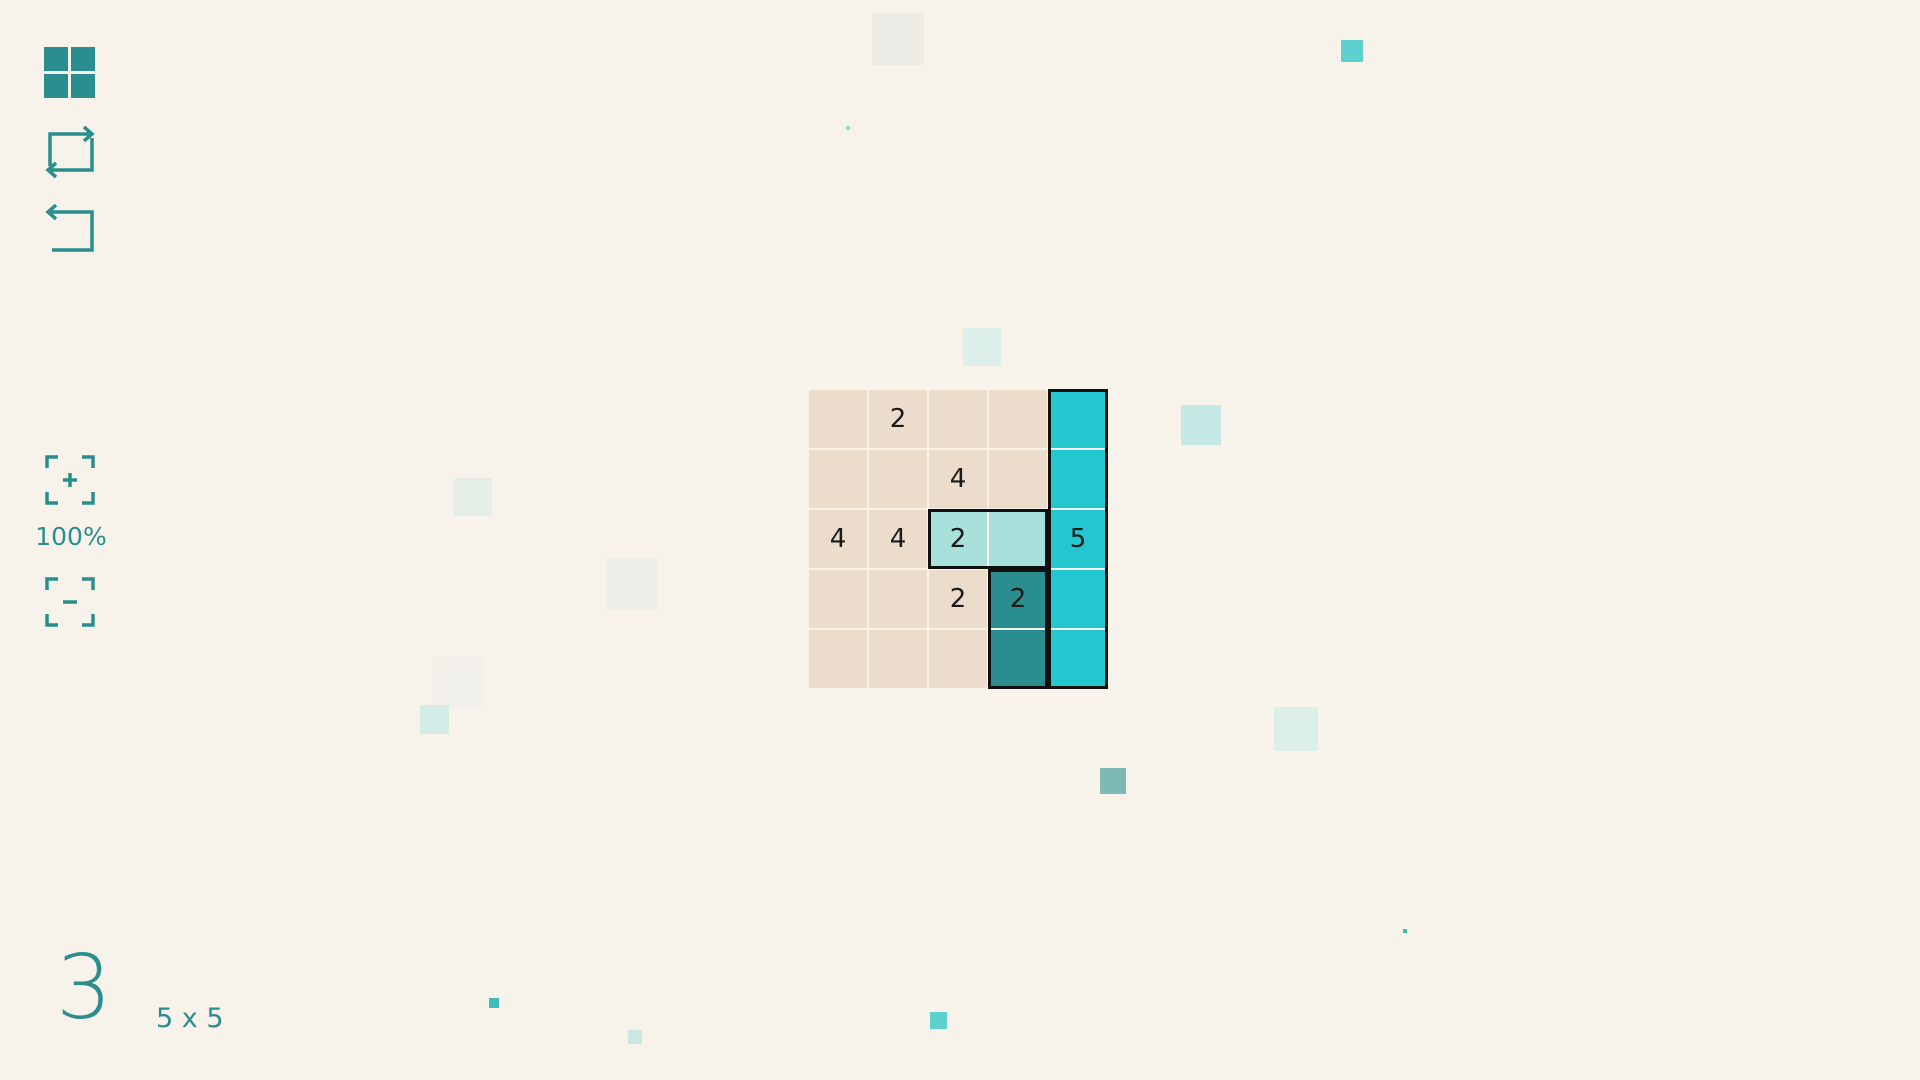  What do you see at coordinates (1018, 419) in the screenshot?
I see `board-cell-r1-c4` at bounding box center [1018, 419].